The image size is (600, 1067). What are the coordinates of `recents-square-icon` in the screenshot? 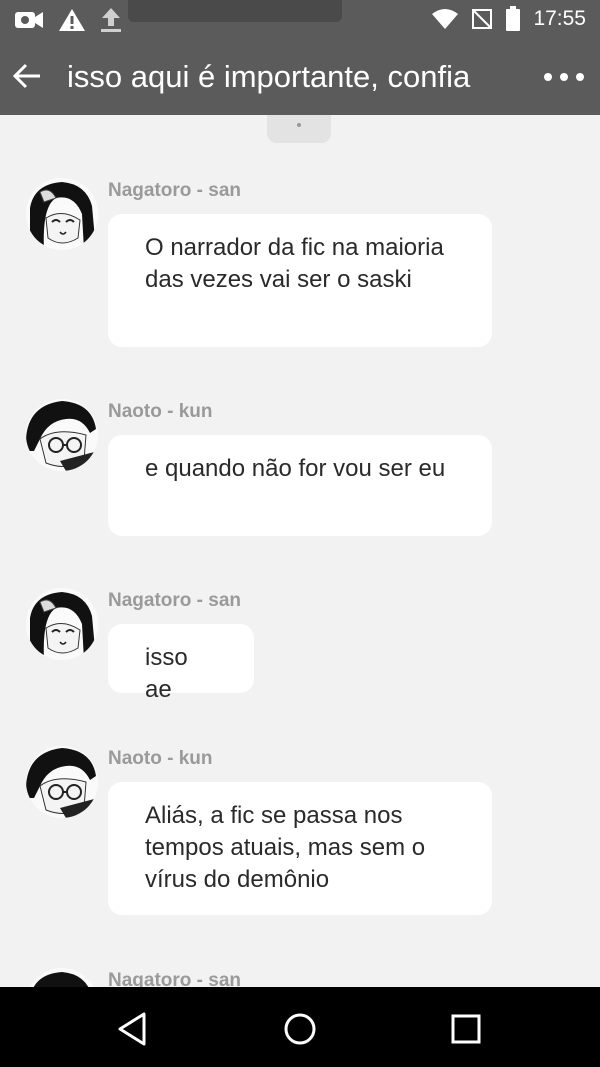 It's located at (466, 1029).